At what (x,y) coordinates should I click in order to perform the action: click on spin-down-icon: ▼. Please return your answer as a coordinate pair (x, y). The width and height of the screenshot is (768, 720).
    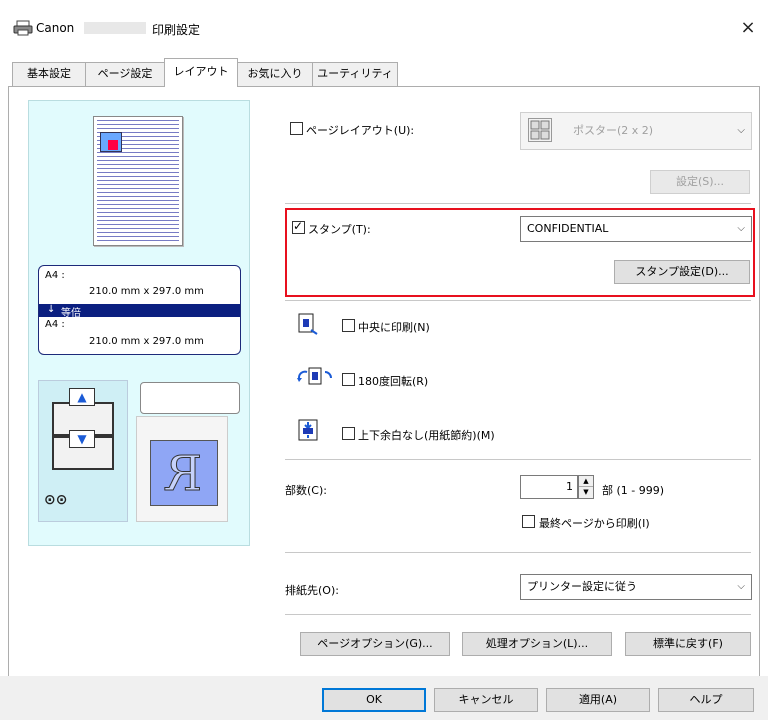
    Looking at the image, I should click on (586, 492).